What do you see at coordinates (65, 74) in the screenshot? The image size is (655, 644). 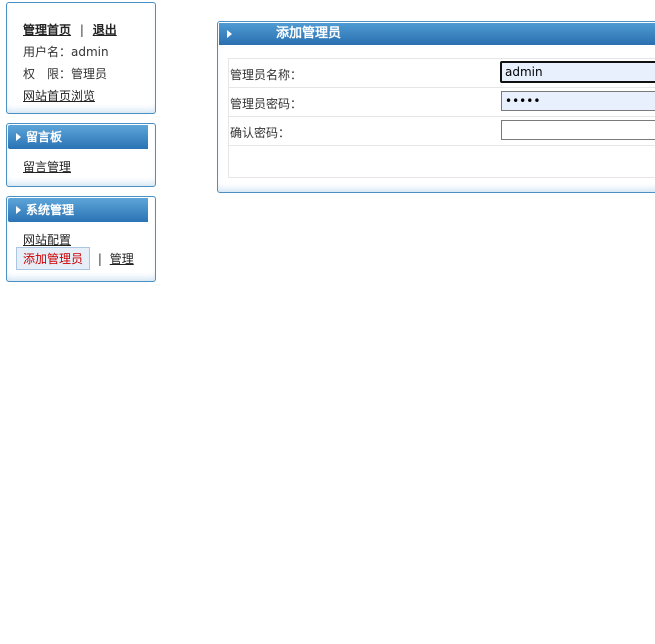 I see `role-text: 权 限：管理员` at bounding box center [65, 74].